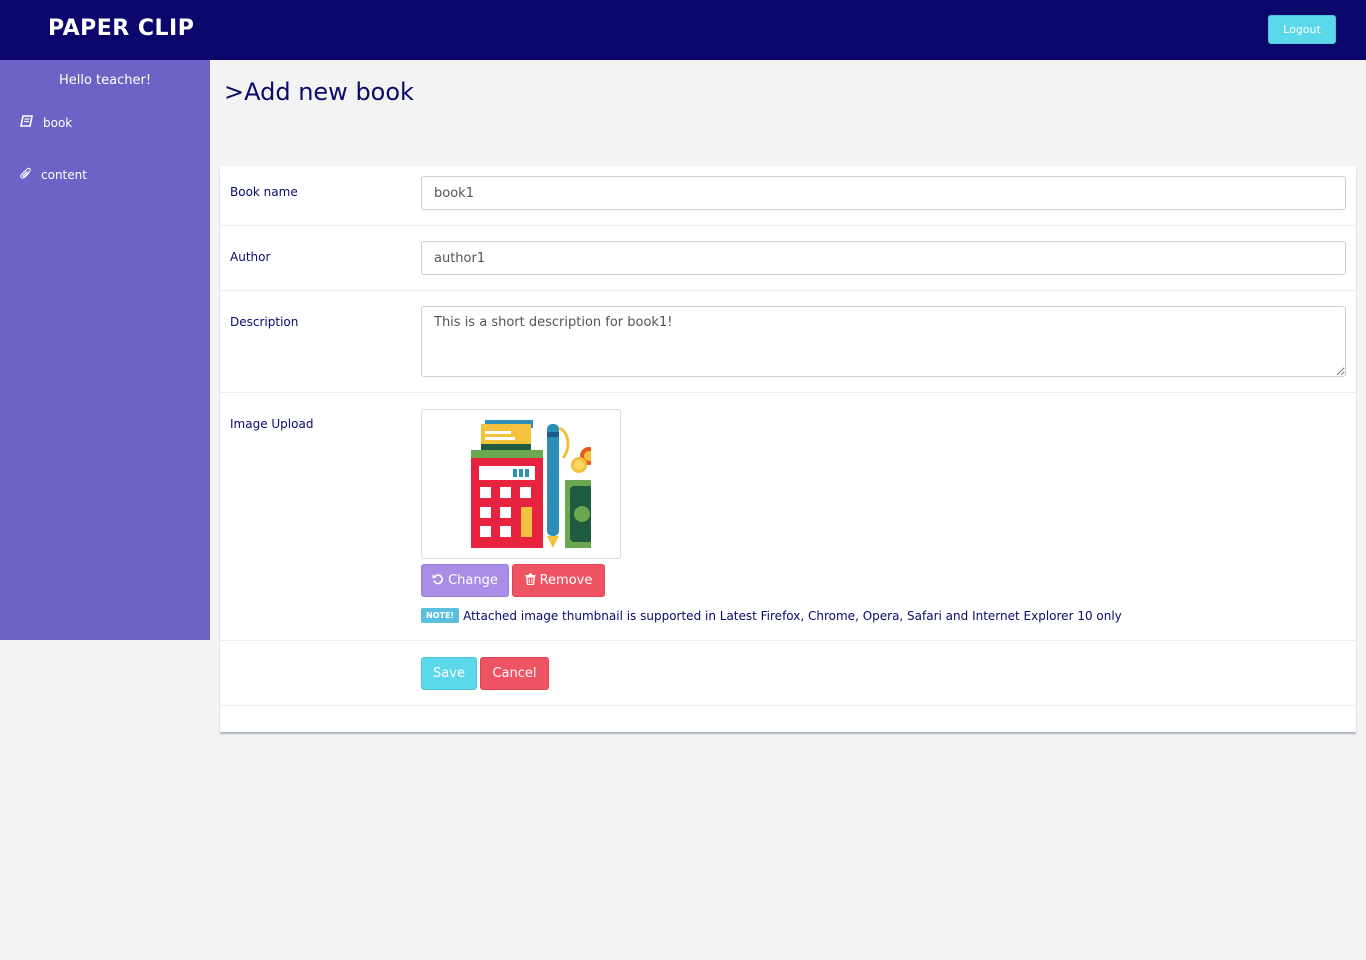 This screenshot has width=1366, height=960. Describe the element at coordinates (788, 673) in the screenshot. I see `form-actions: Save Cancel` at that location.